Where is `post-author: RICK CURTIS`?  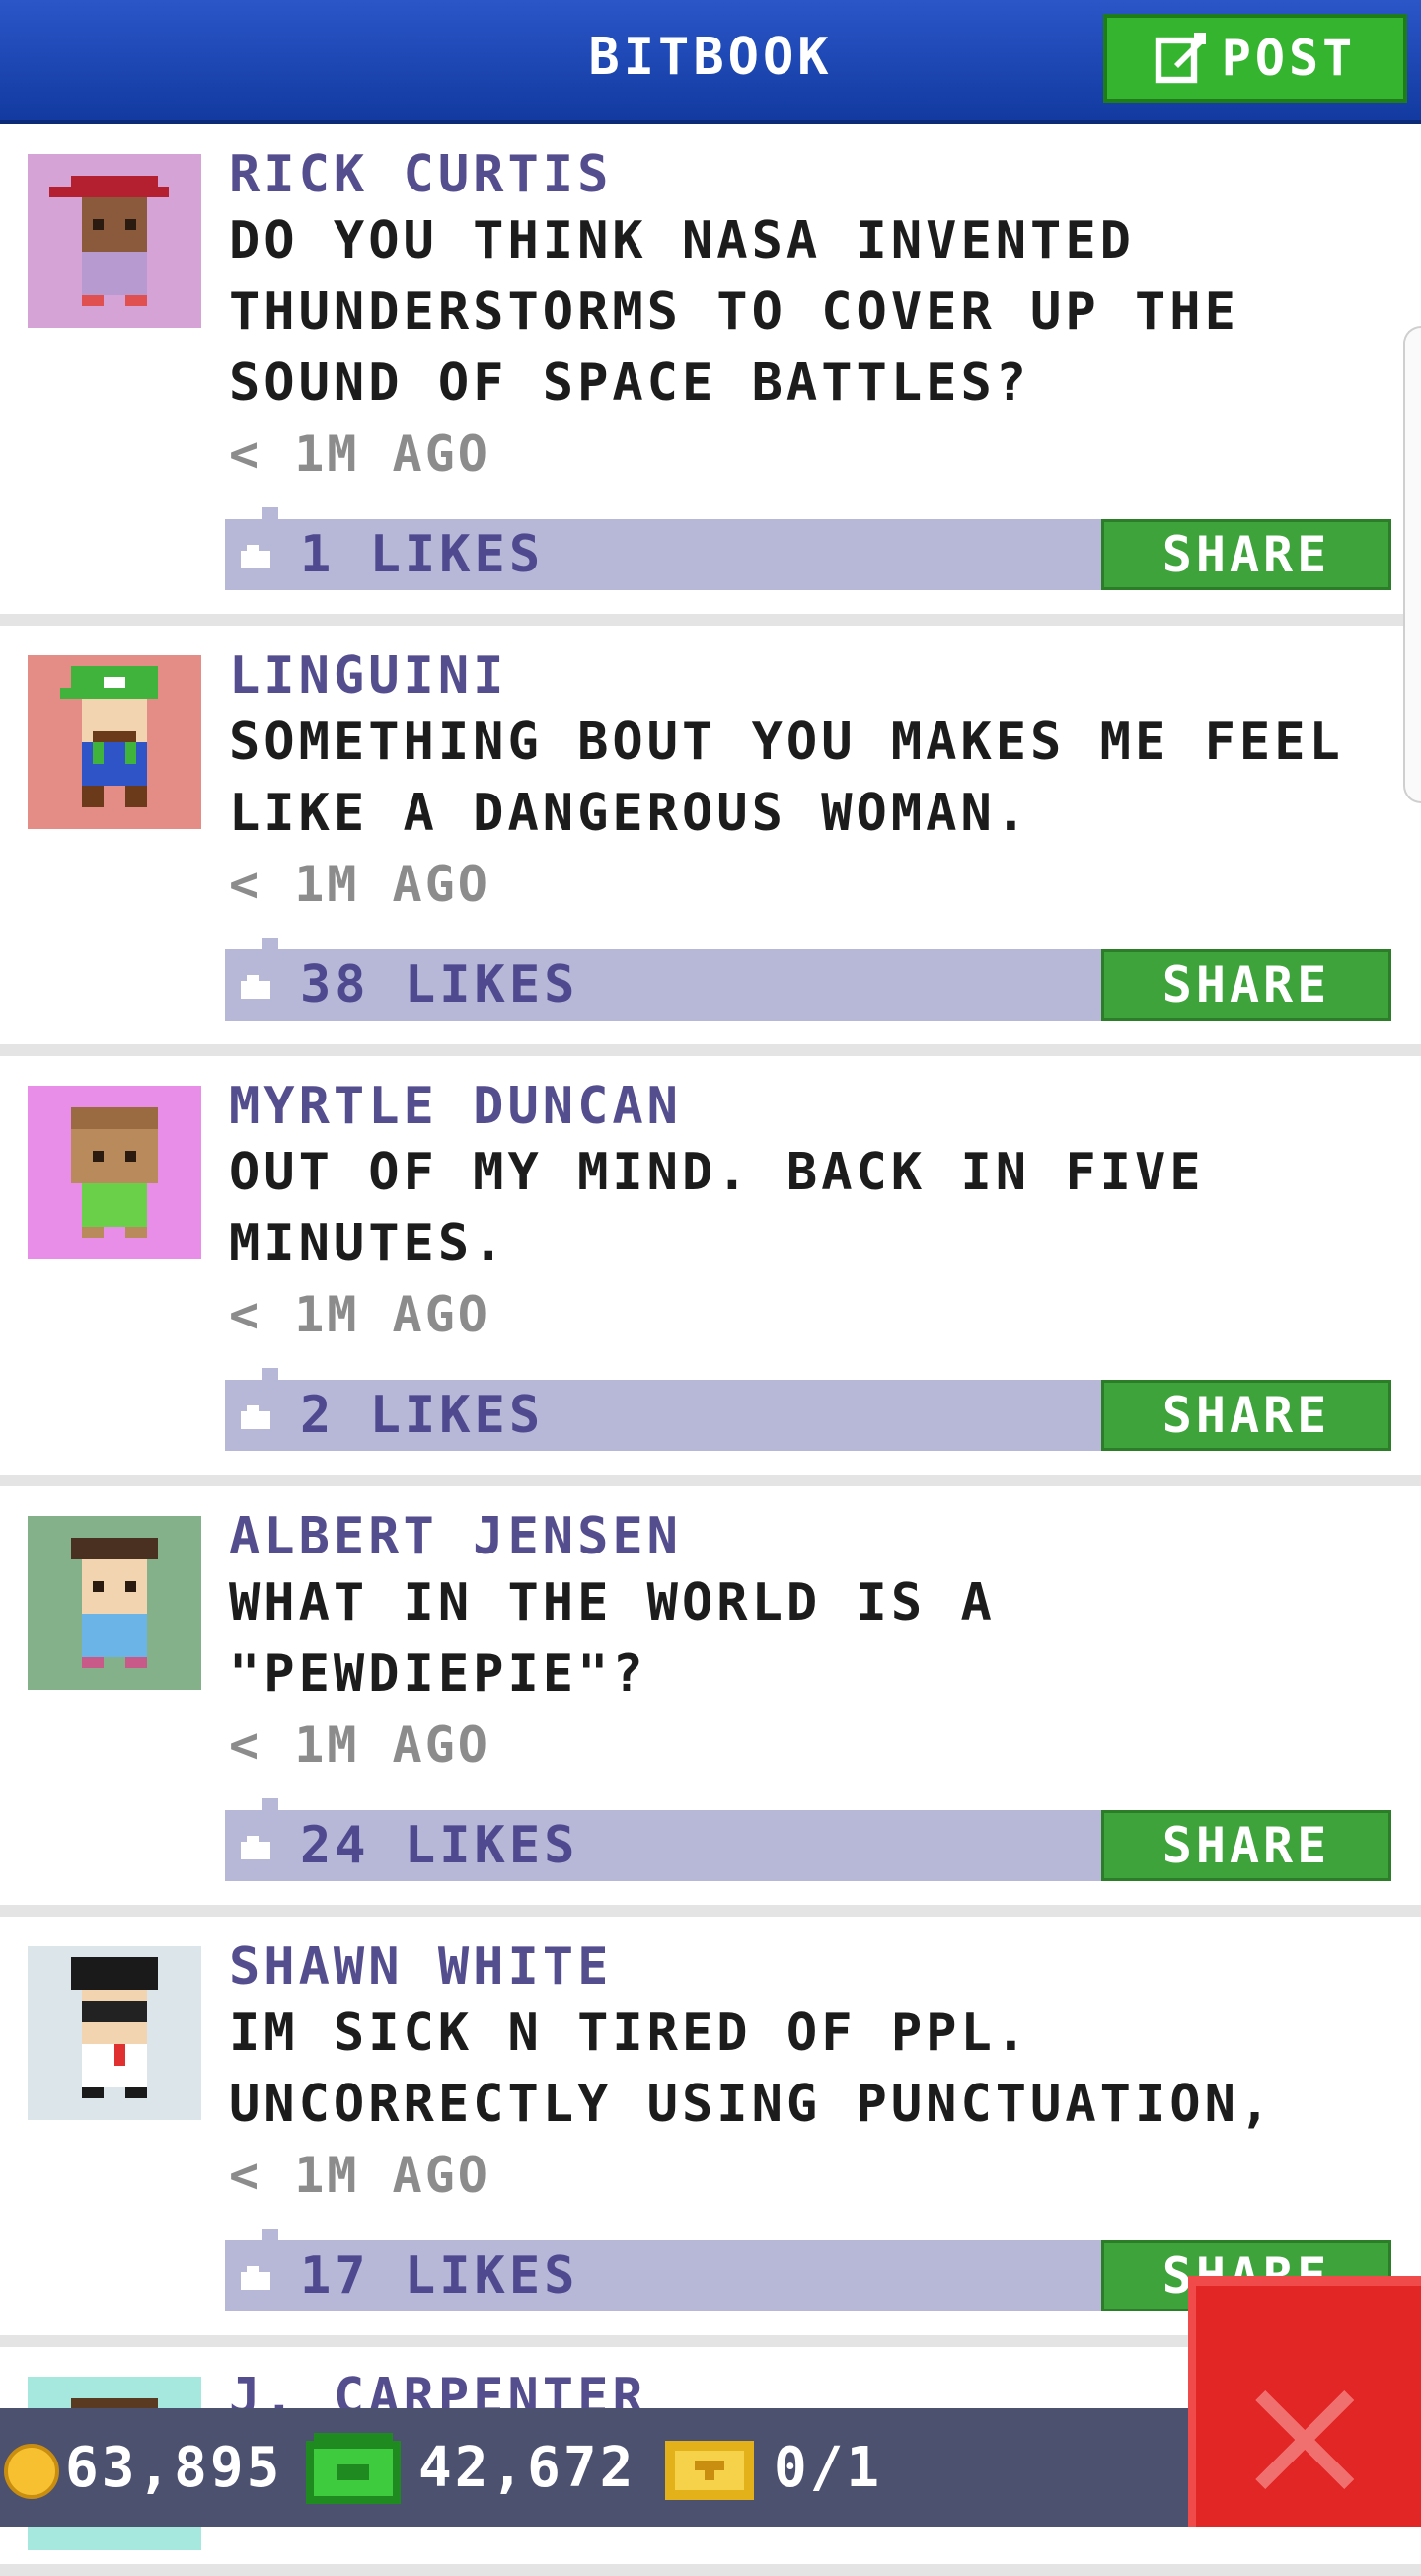 post-author: RICK CURTIS is located at coordinates (811, 174).